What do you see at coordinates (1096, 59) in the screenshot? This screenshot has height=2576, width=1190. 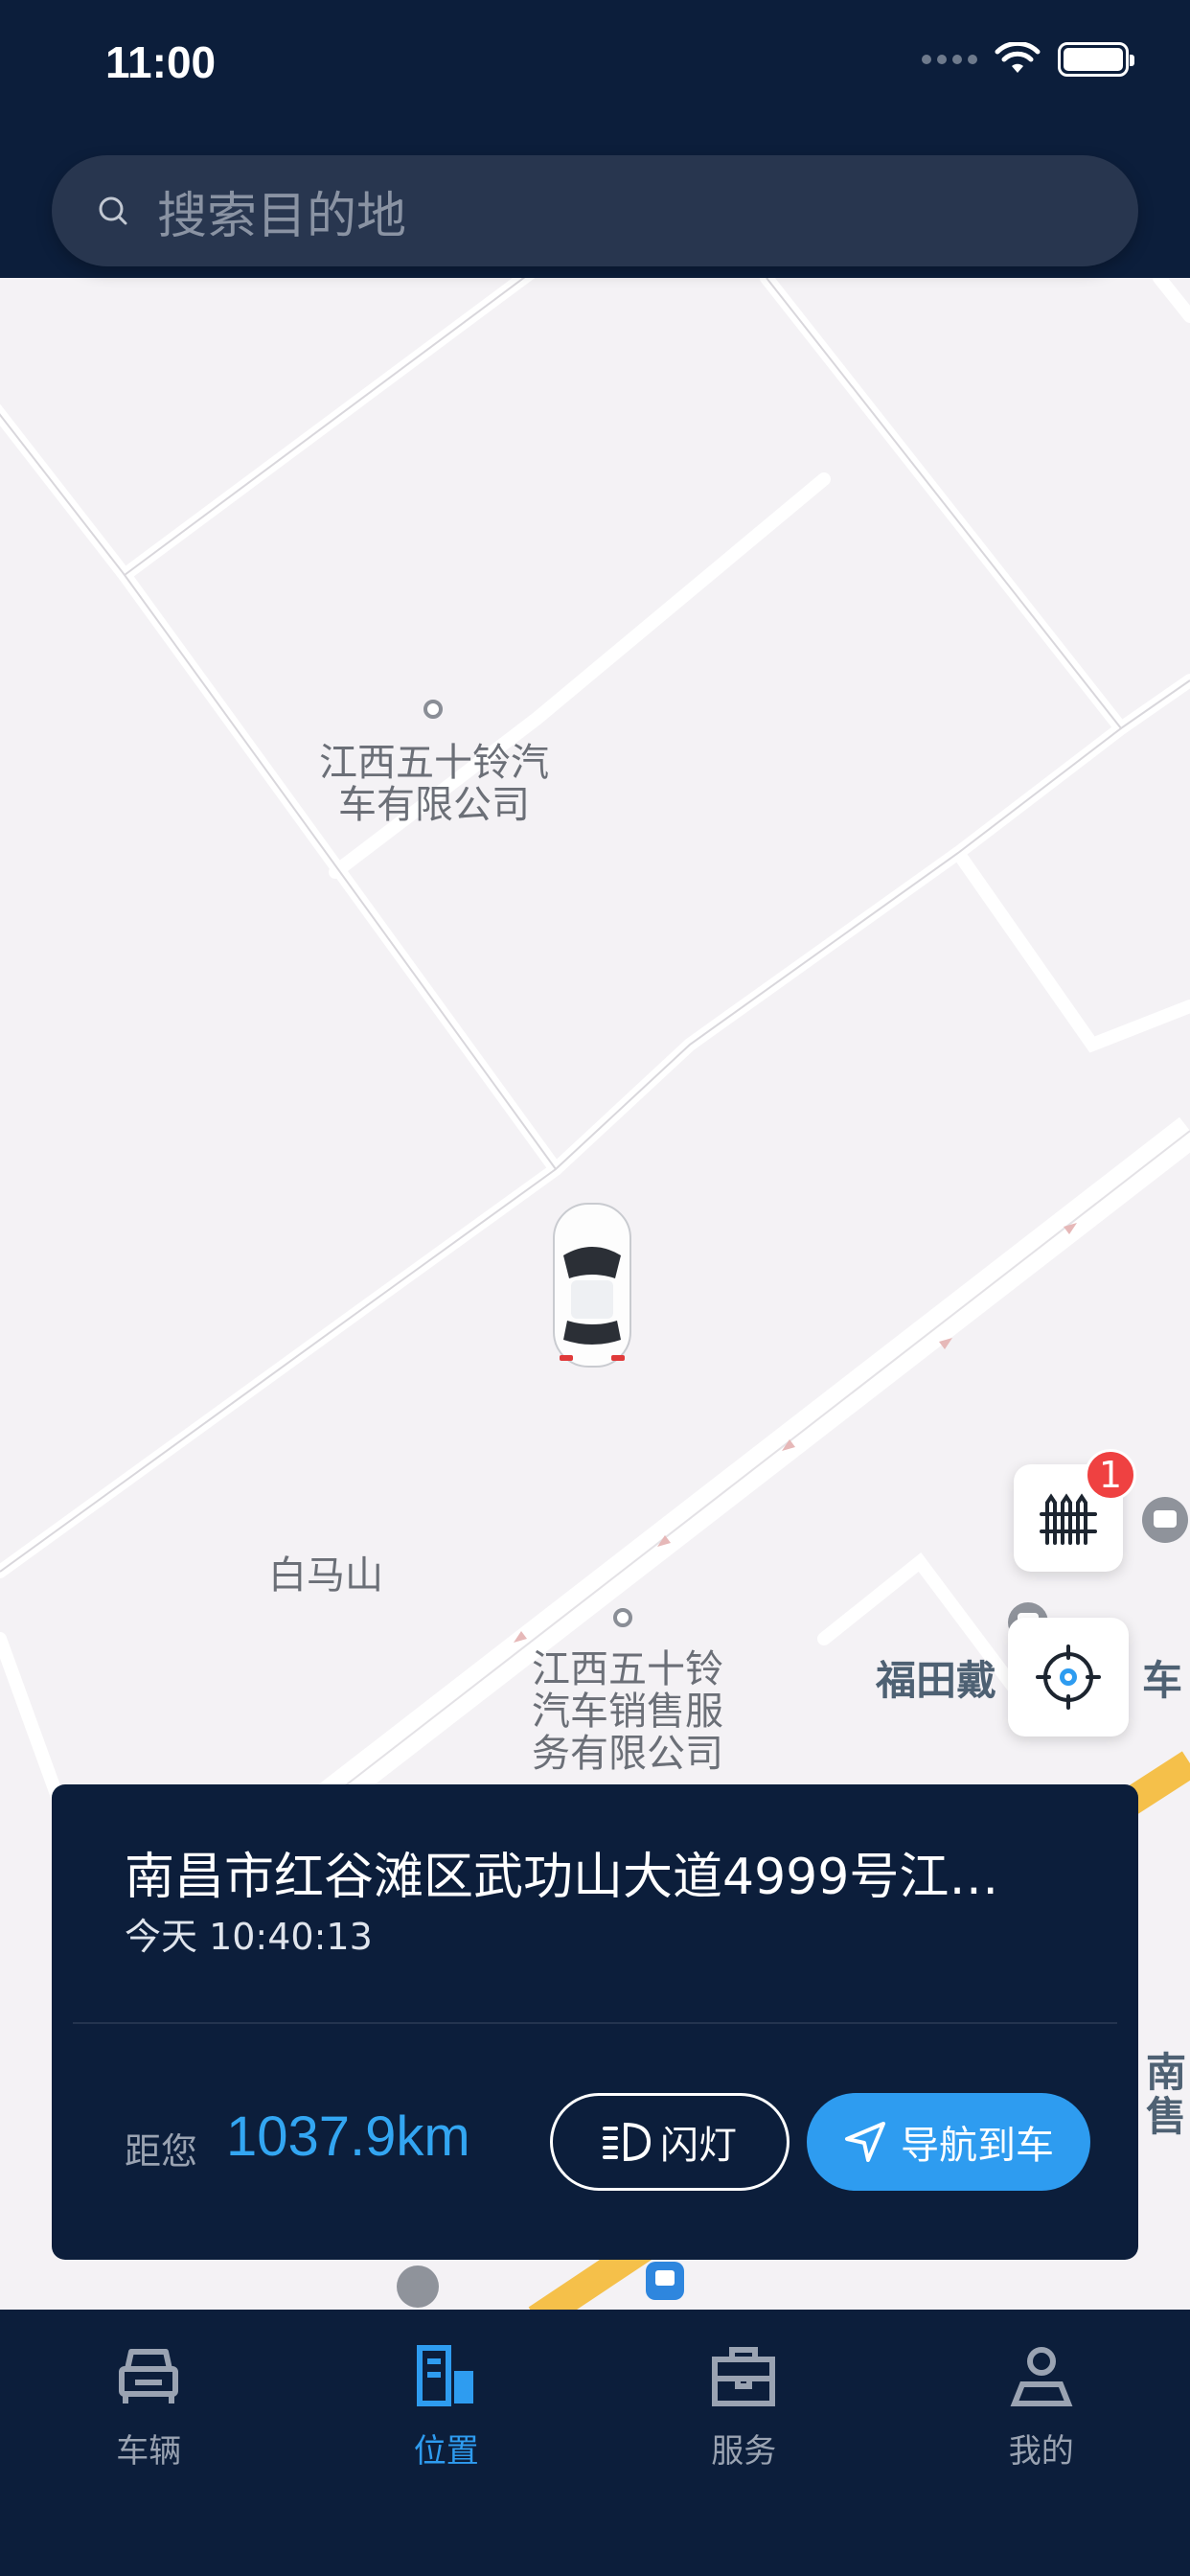 I see `battery-icon` at bounding box center [1096, 59].